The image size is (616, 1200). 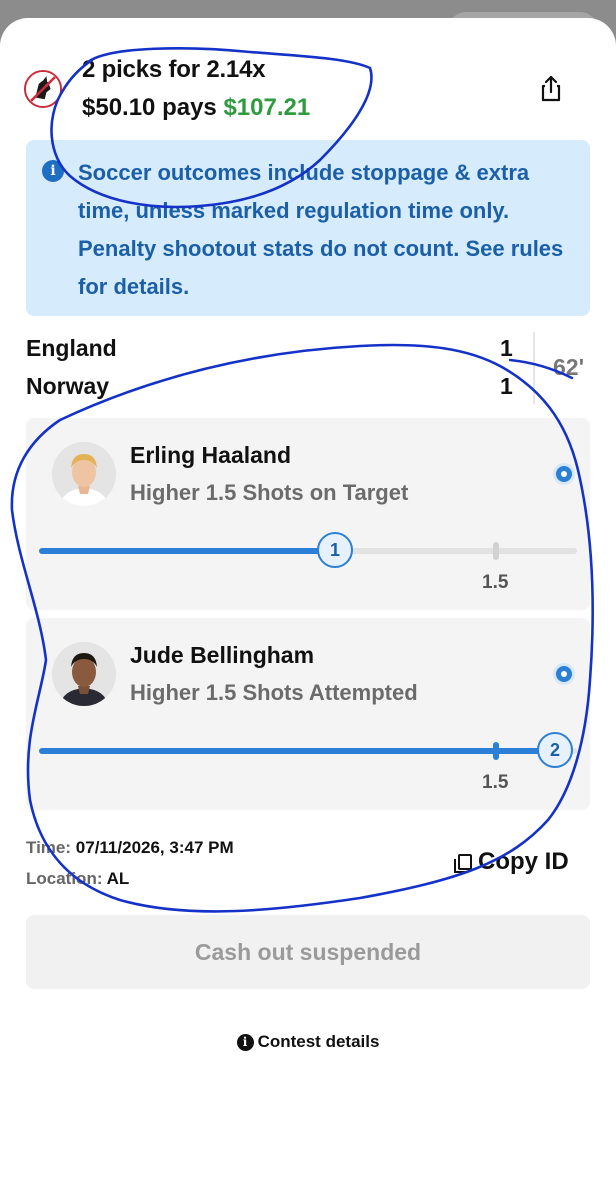 What do you see at coordinates (569, 367) in the screenshot?
I see `match-clock: 62'` at bounding box center [569, 367].